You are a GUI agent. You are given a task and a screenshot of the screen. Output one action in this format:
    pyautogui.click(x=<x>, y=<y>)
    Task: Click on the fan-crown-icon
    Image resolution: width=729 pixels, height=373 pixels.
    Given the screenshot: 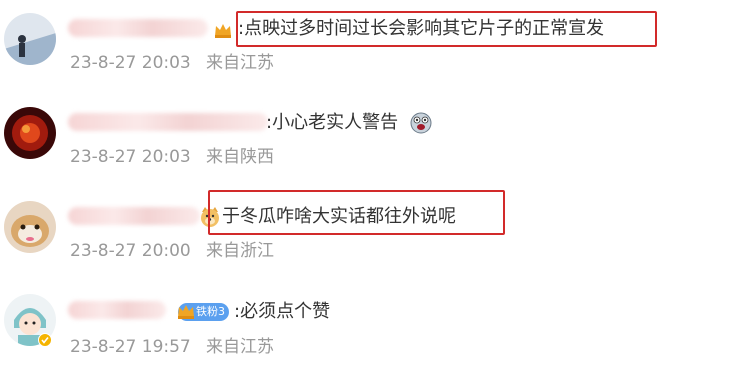 What is the action you would take?
    pyautogui.click(x=186, y=312)
    